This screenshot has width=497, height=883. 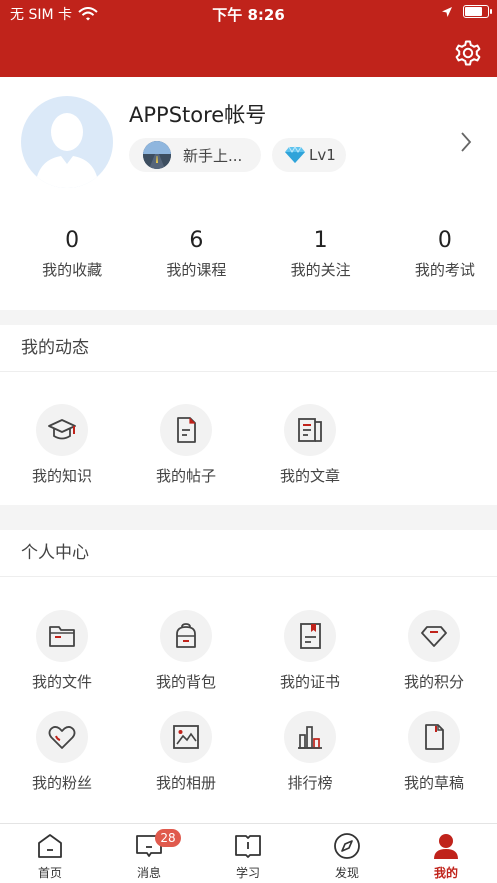 What do you see at coordinates (466, 142) in the screenshot?
I see `chevron-right-icon` at bounding box center [466, 142].